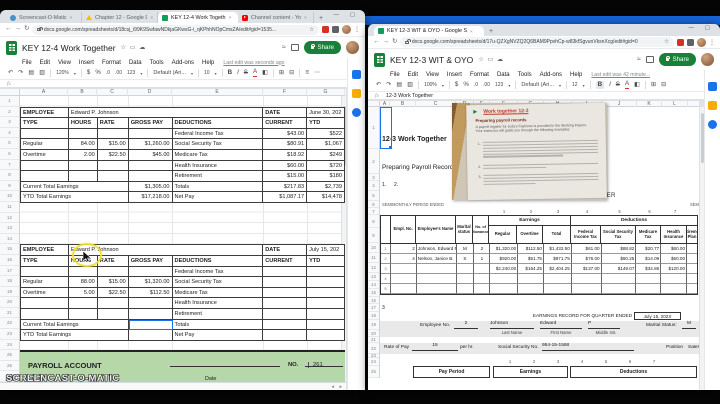 The width and height of the screenshot is (720, 404). What do you see at coordinates (712, 42) in the screenshot?
I see `chrome-menu-icon: ⋮` at bounding box center [712, 42].